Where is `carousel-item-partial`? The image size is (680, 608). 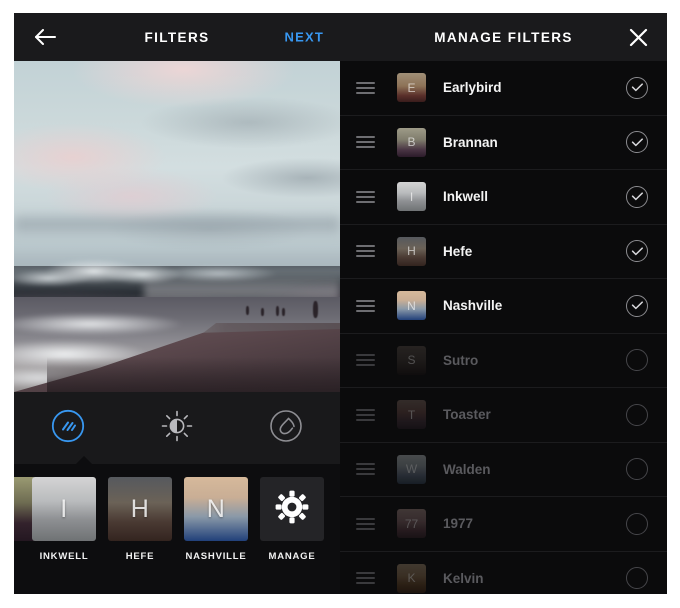
carousel-item-partial is located at coordinates (25, 509).